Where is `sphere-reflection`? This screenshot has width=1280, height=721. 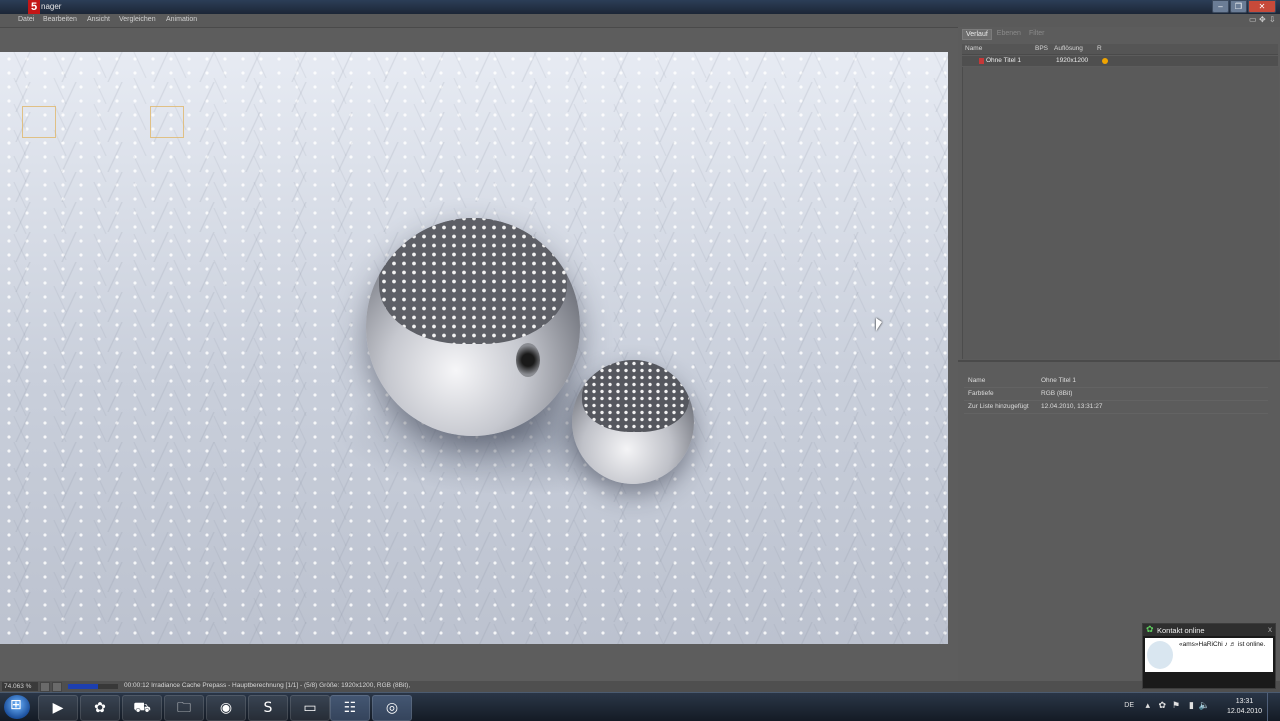 sphere-reflection is located at coordinates (528, 360).